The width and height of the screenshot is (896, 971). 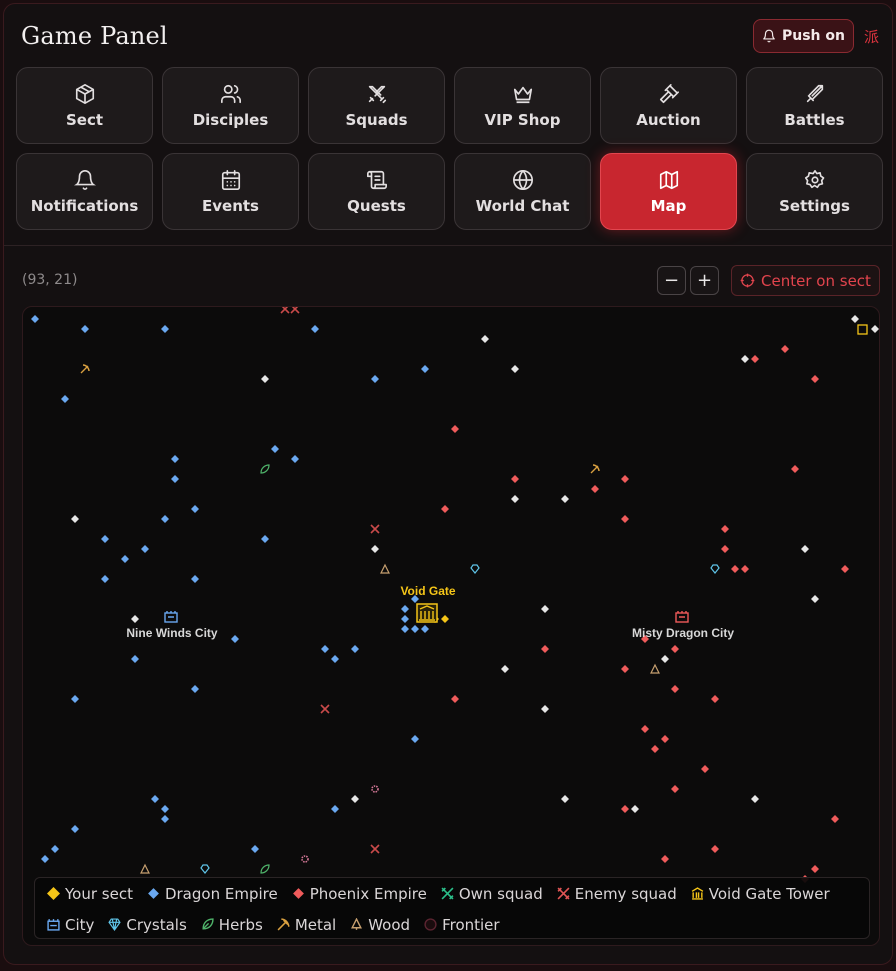 What do you see at coordinates (376, 191) in the screenshot?
I see `nav-tile-quests: Quests` at bounding box center [376, 191].